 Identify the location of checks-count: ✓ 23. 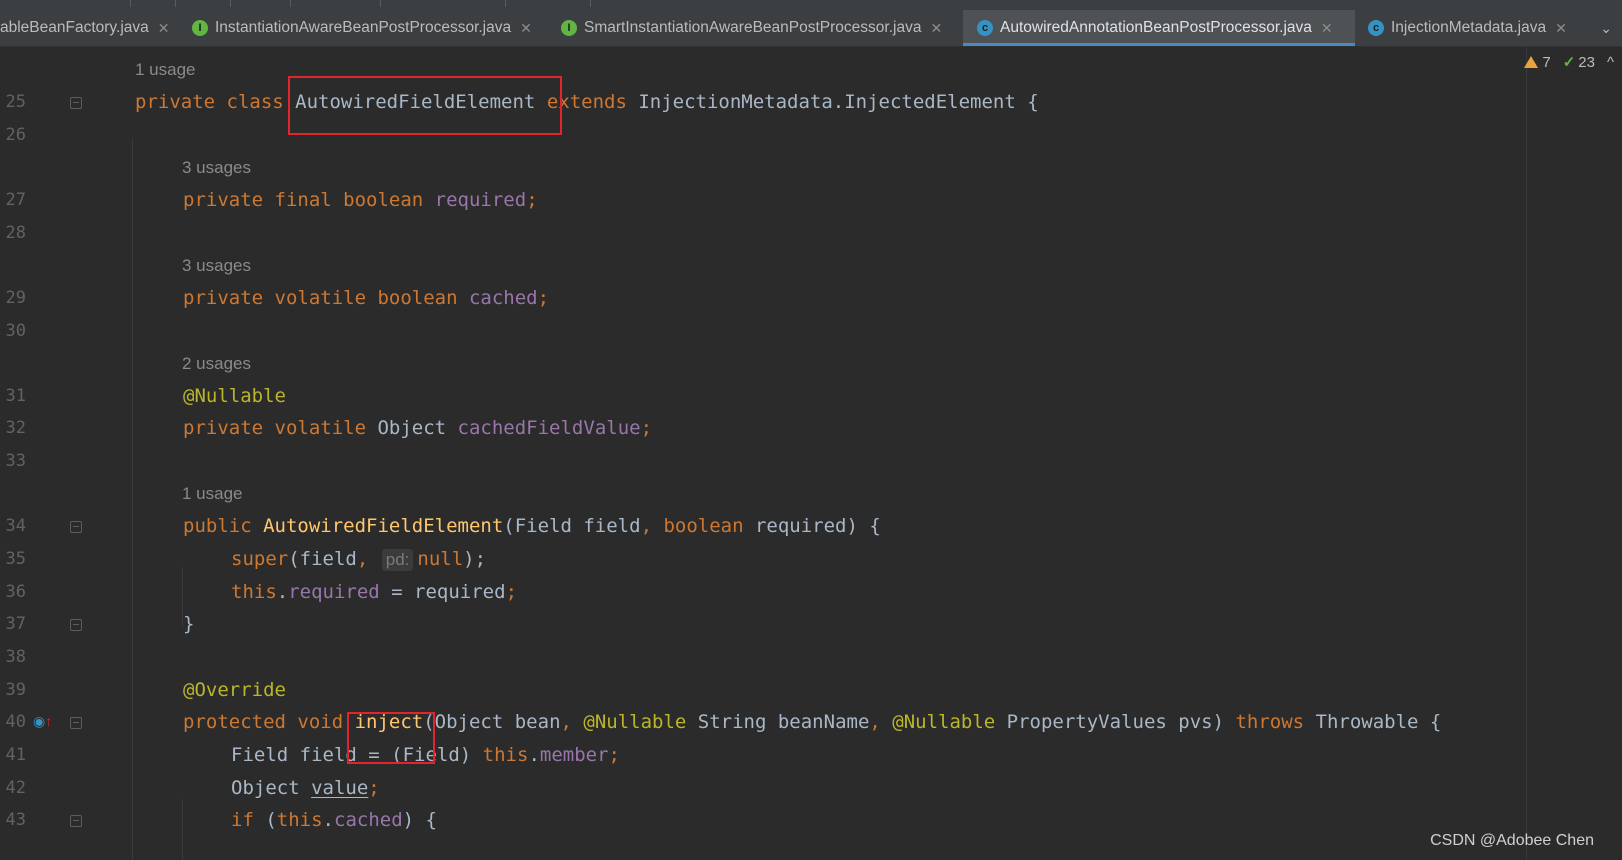
(1579, 62).